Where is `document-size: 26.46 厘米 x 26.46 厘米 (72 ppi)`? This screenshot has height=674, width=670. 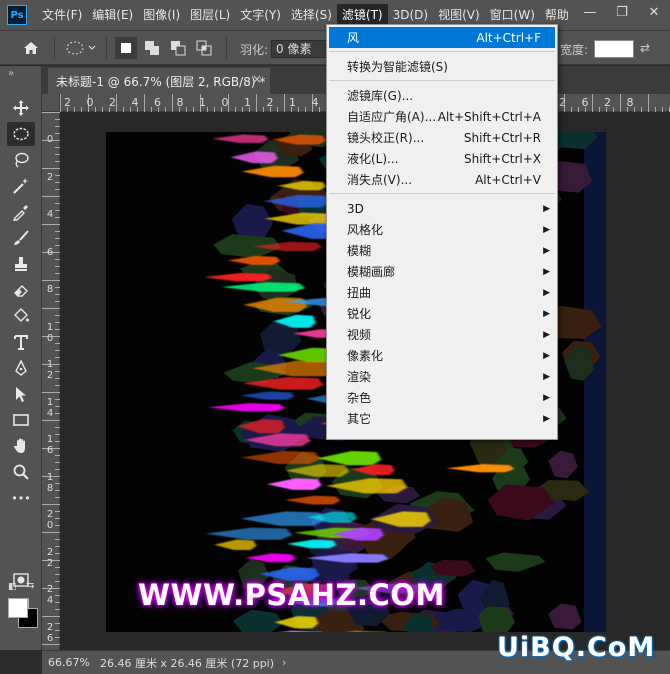
document-size: 26.46 厘米 x 26.46 厘米 (72 ppi) is located at coordinates (187, 663).